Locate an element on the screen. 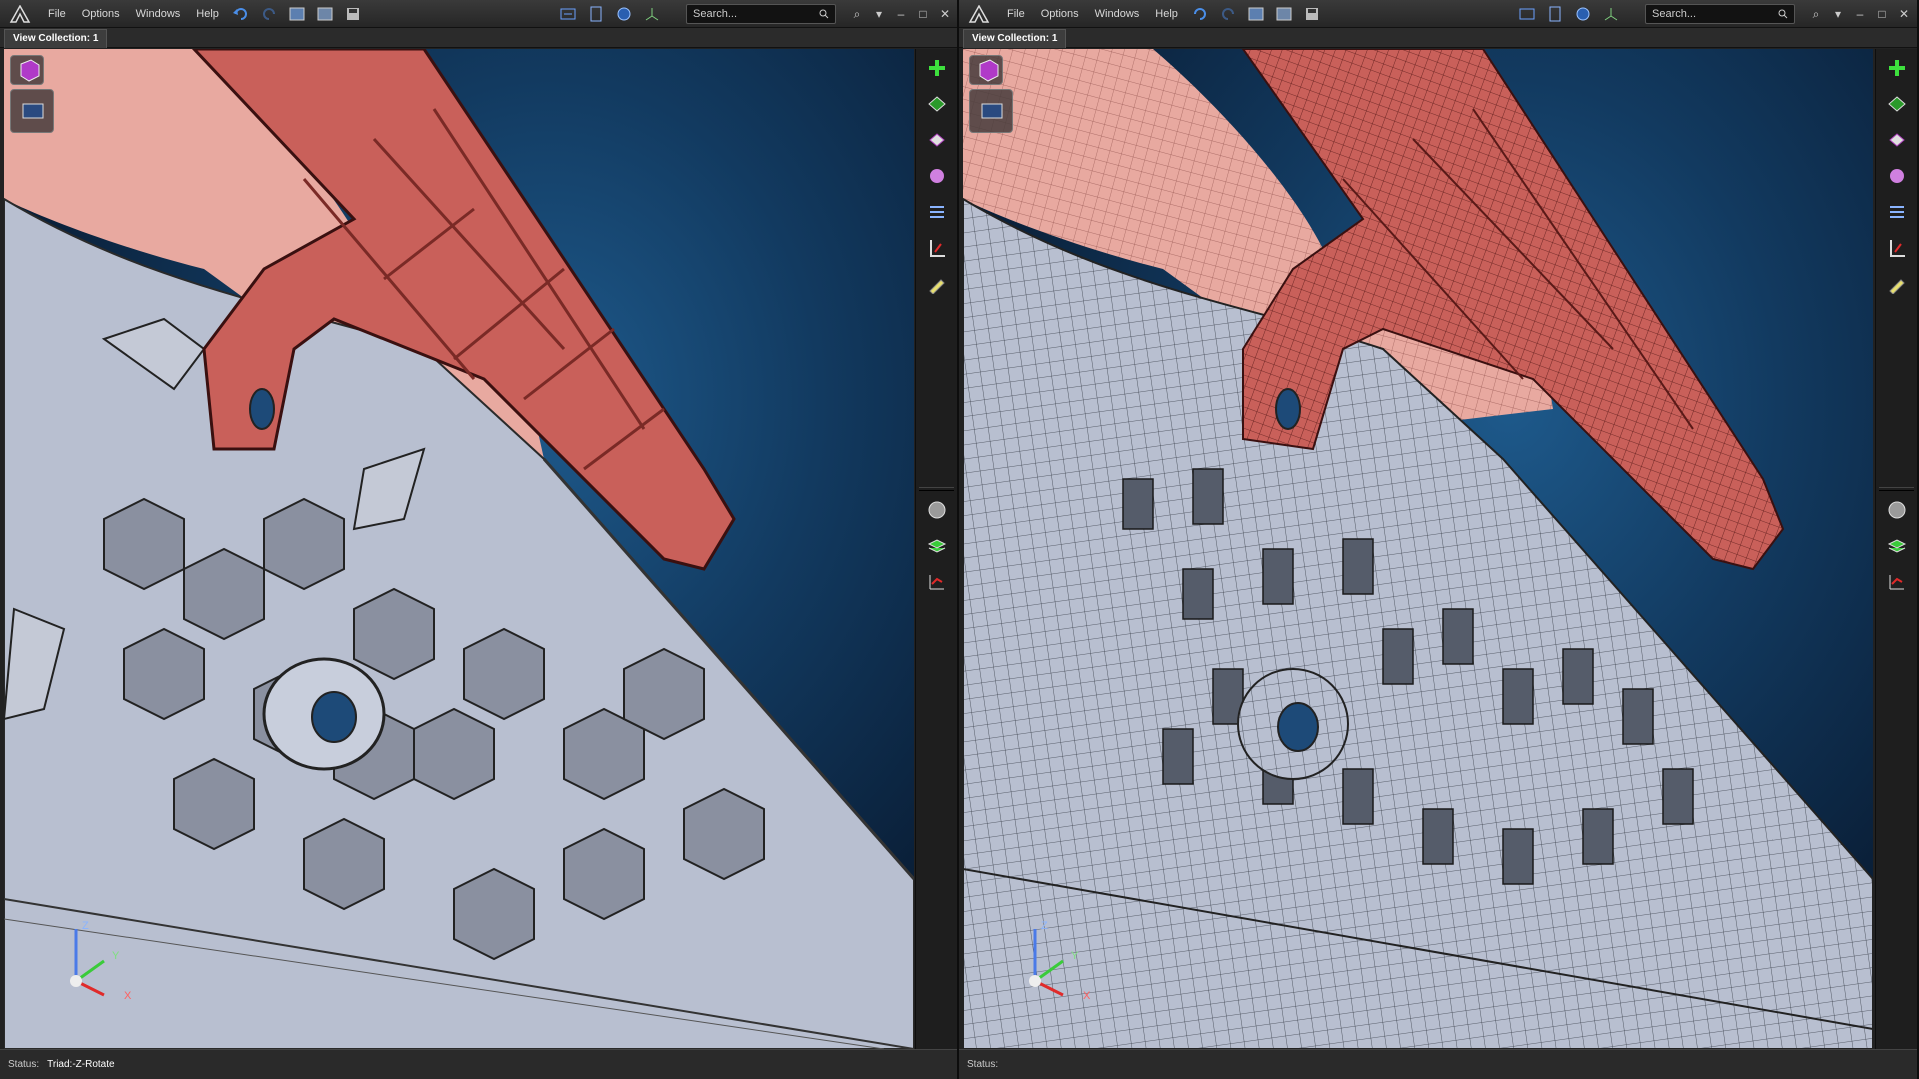  status-bar: Status: is located at coordinates (1438, 1064).